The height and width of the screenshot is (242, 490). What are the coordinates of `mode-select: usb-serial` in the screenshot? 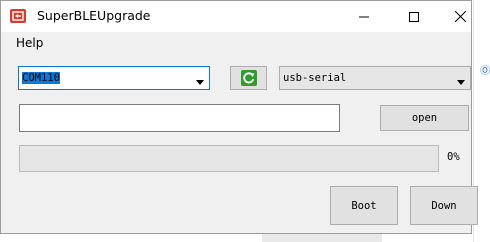 It's located at (375, 78).